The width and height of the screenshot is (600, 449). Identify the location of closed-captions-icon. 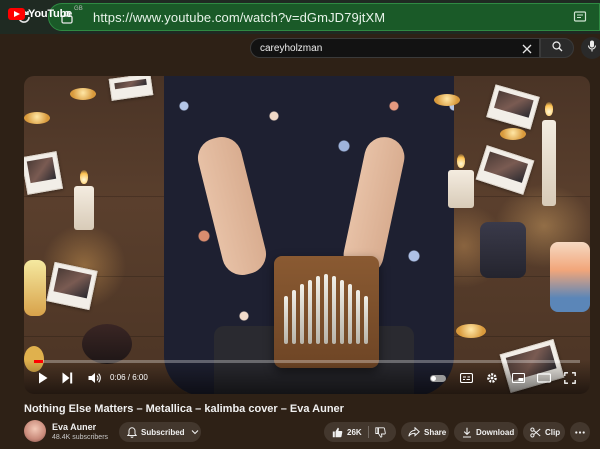
(466, 378).